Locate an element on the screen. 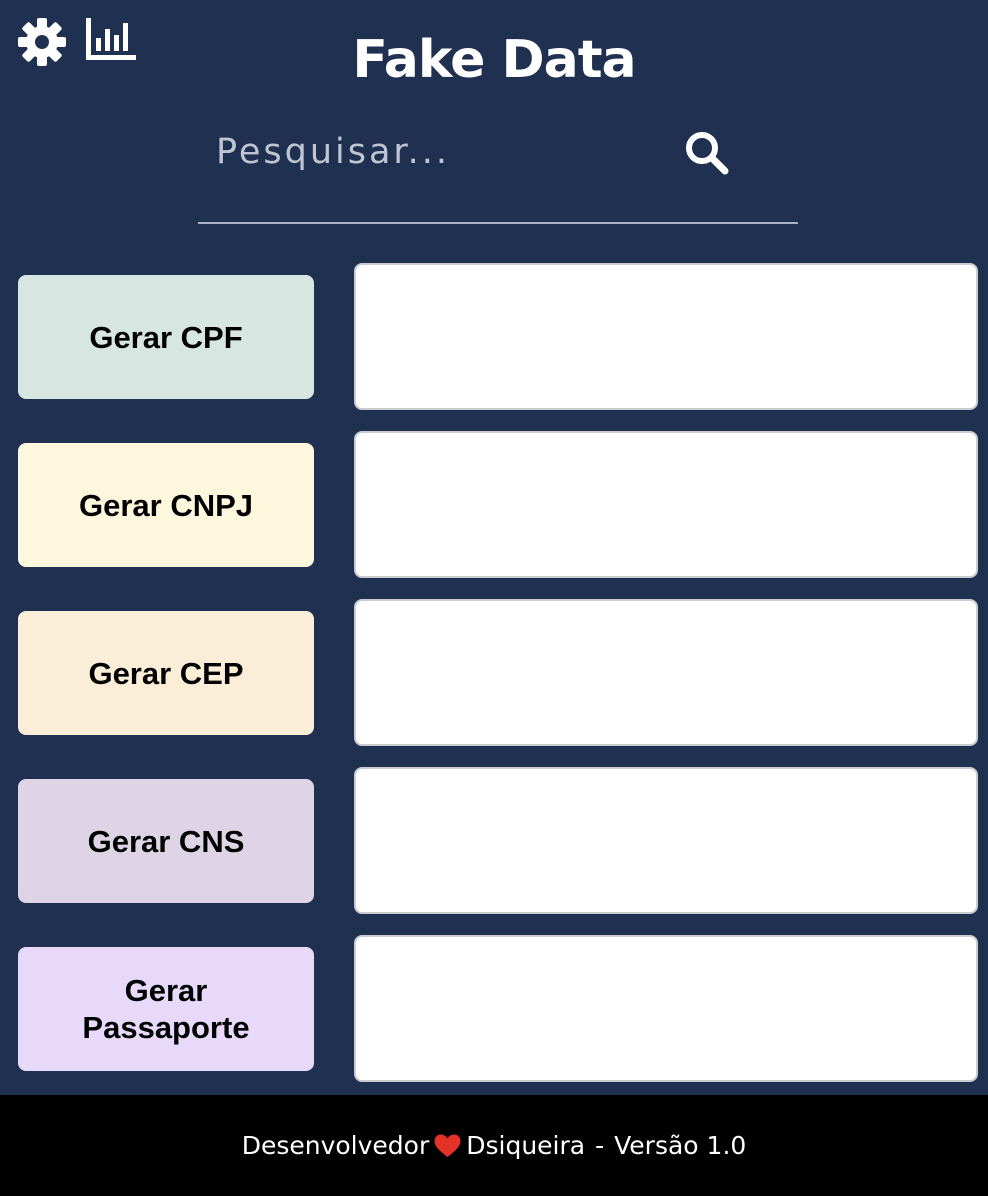 The image size is (988, 1196). cns-result-field is located at coordinates (666, 840).